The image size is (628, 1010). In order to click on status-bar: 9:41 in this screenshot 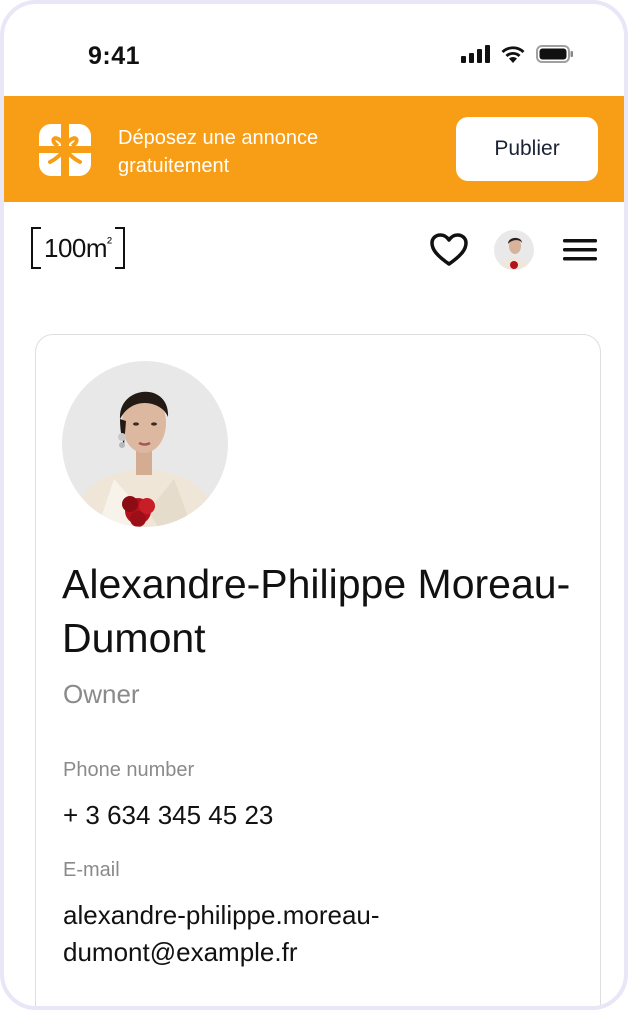, I will do `click(314, 50)`.